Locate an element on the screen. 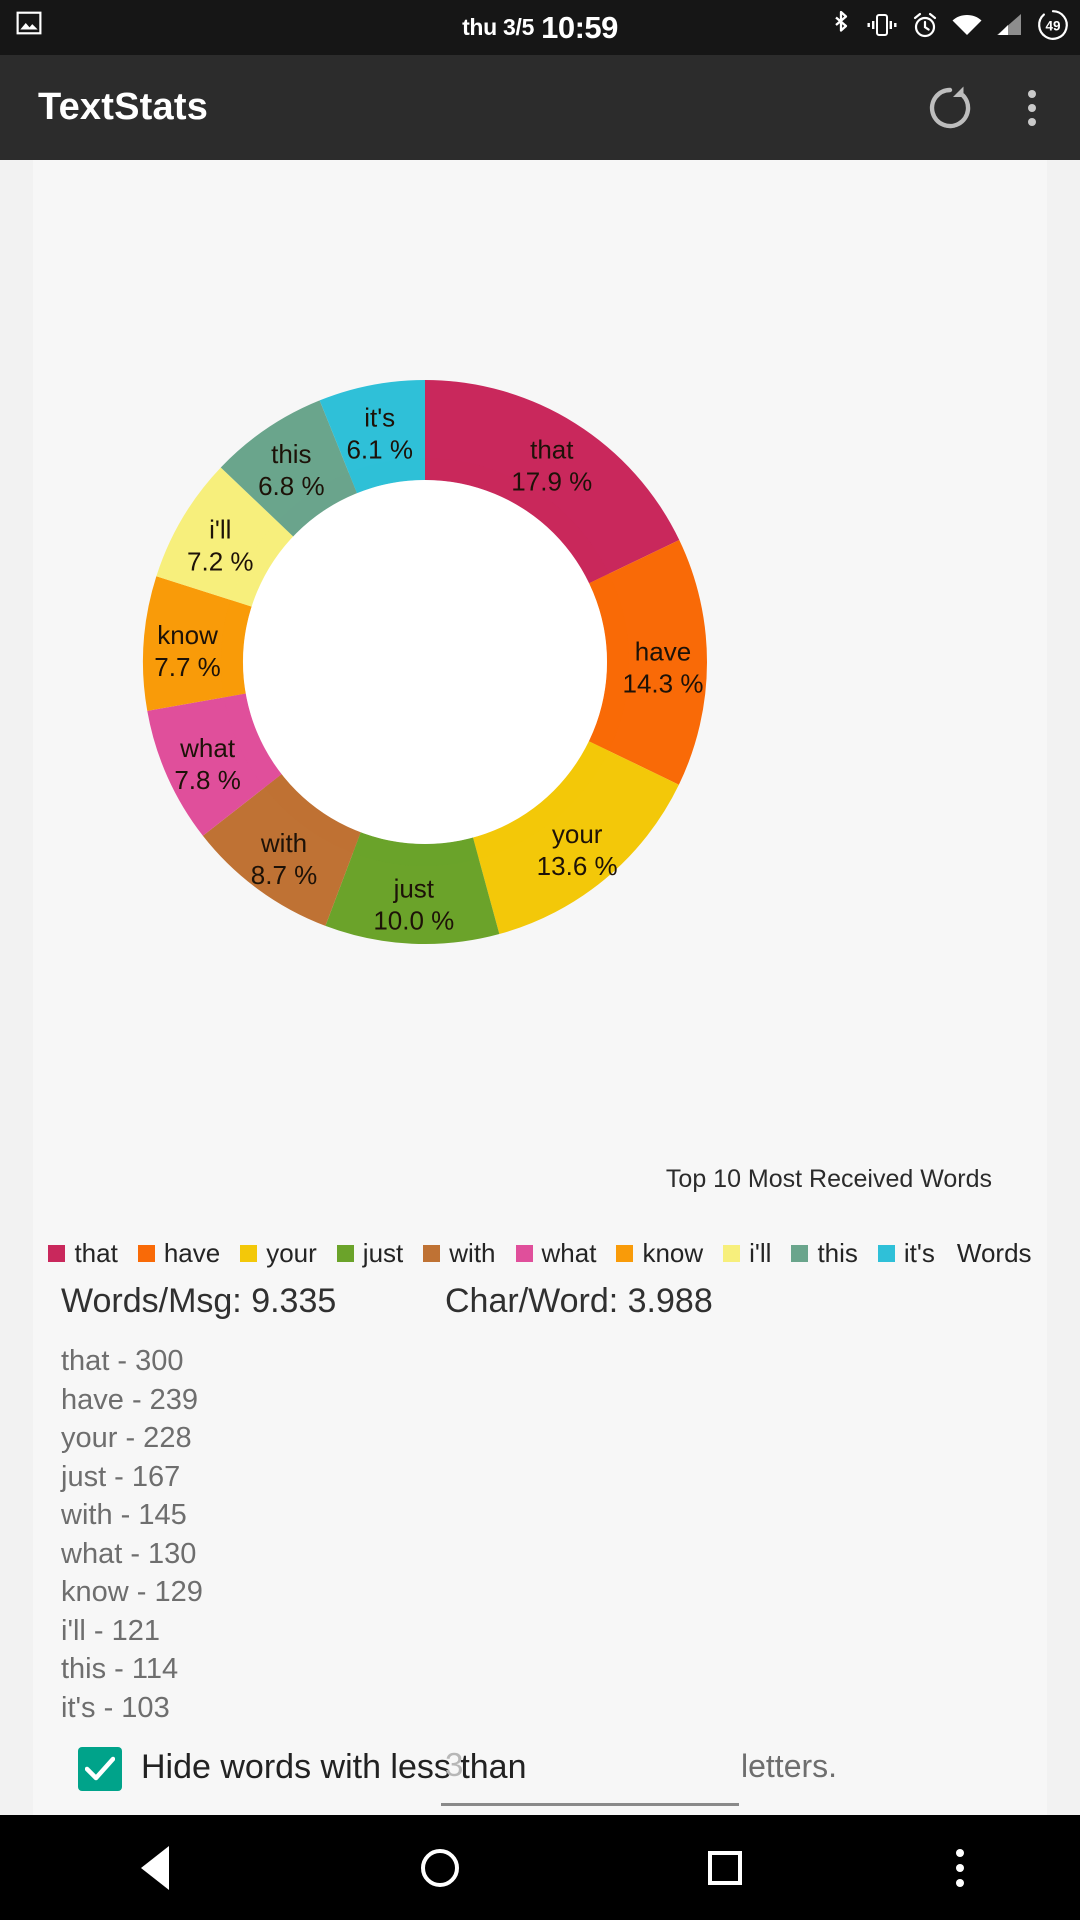  hide-words-checkbox is located at coordinates (100, 1769).